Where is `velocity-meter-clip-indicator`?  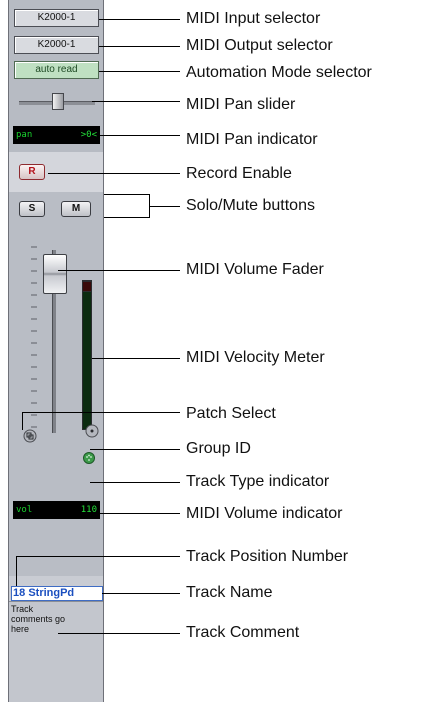
velocity-meter-clip-indicator is located at coordinates (87, 286).